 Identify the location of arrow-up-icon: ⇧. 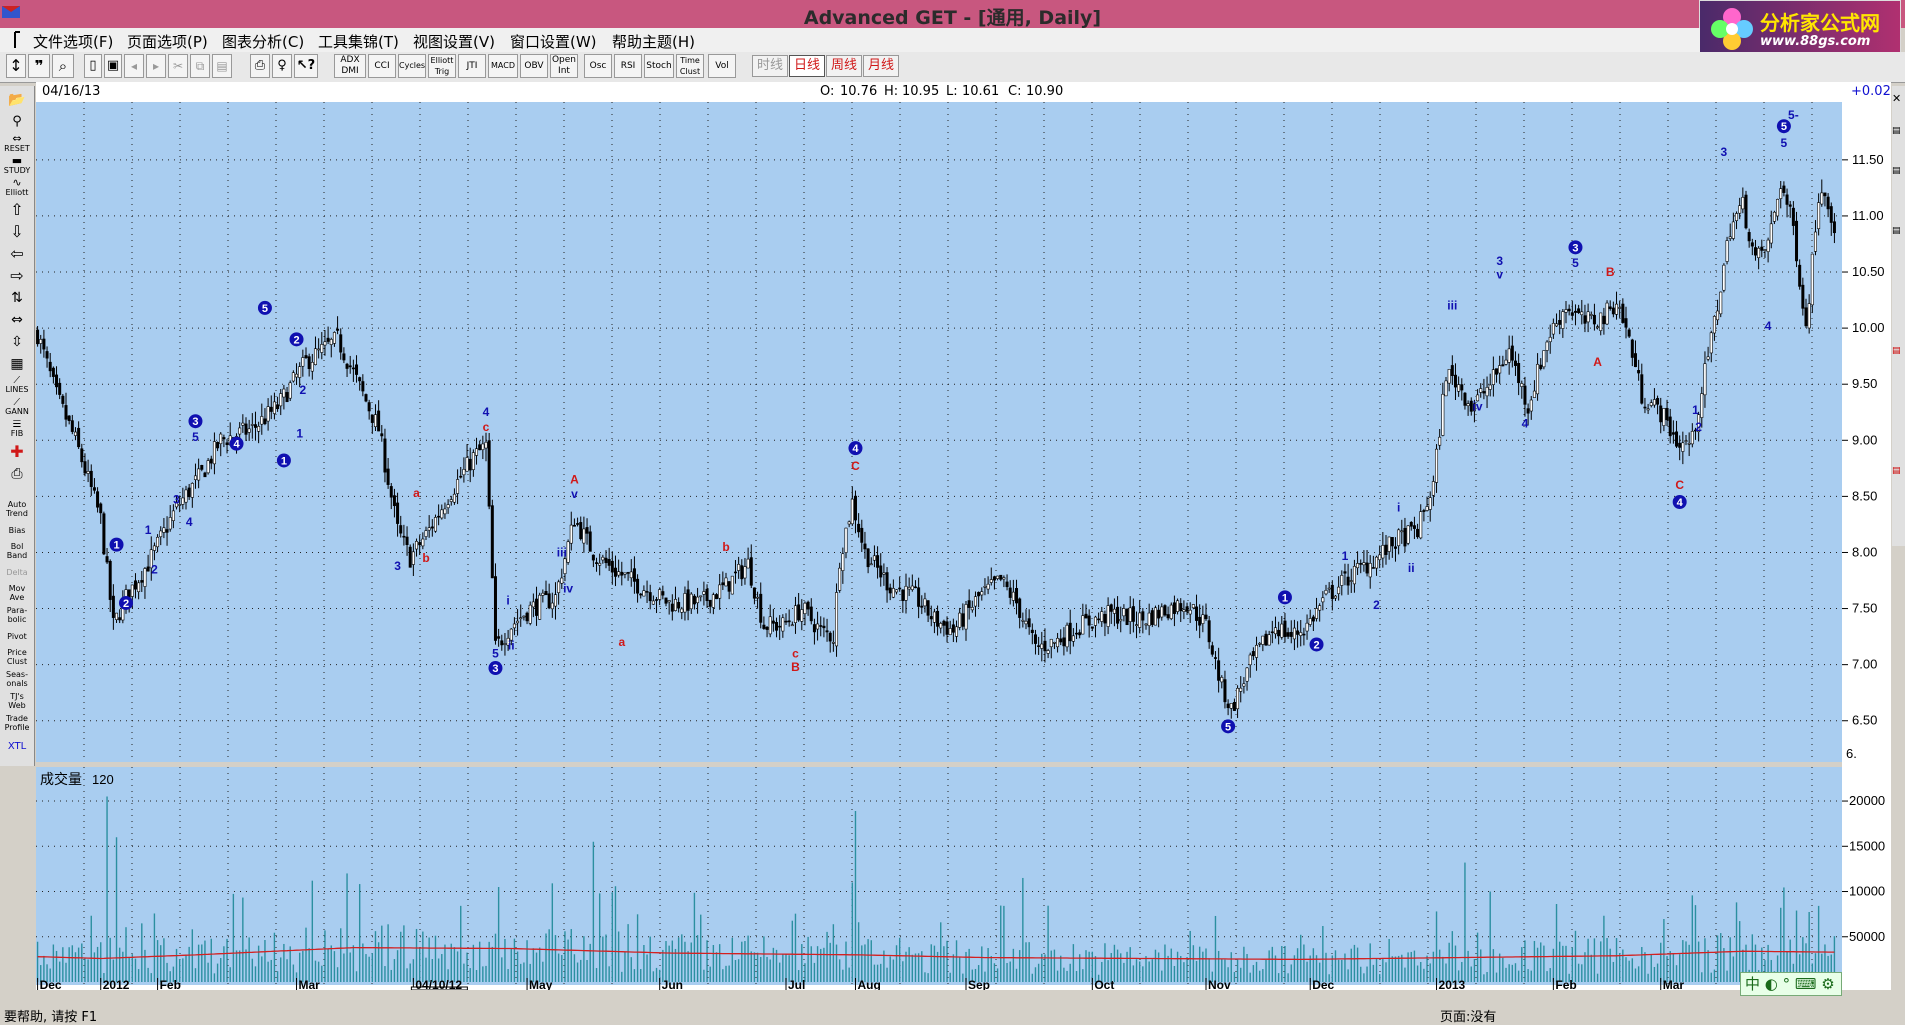
(17, 210).